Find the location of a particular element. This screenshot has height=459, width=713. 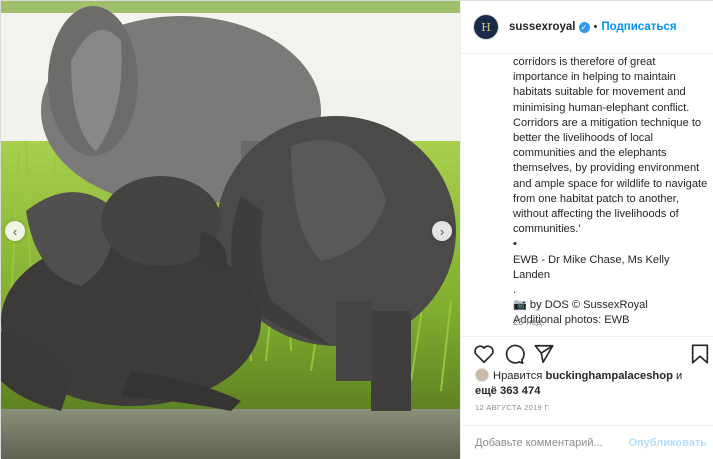

bookmark-icon is located at coordinates (700, 354).